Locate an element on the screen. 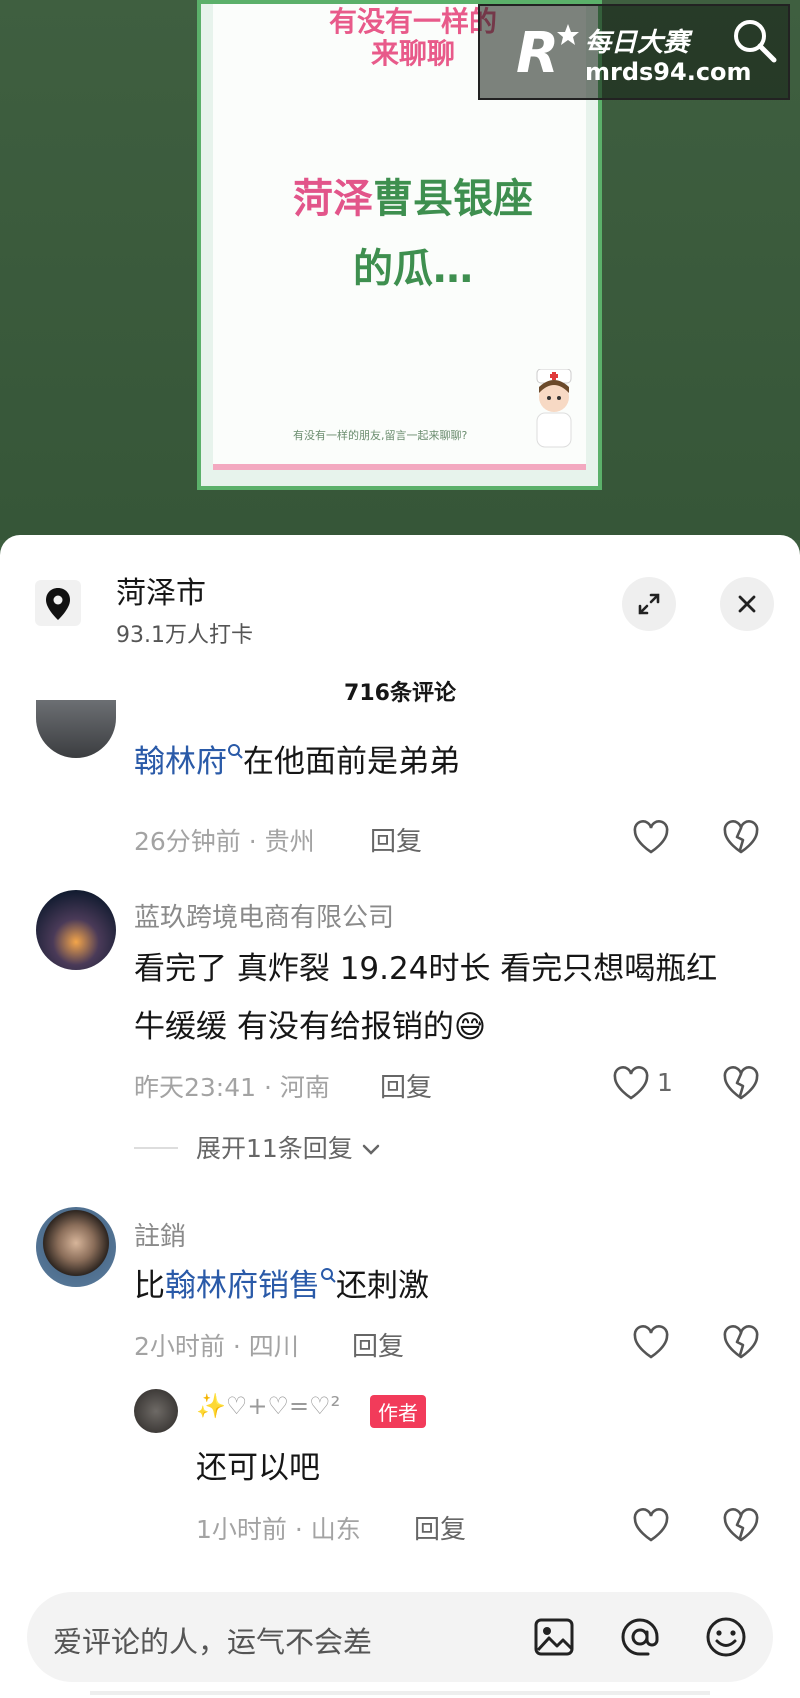 The image size is (800, 1698). comment-text: 比翰林府销售 还刺激 is located at coordinates (281, 1285).